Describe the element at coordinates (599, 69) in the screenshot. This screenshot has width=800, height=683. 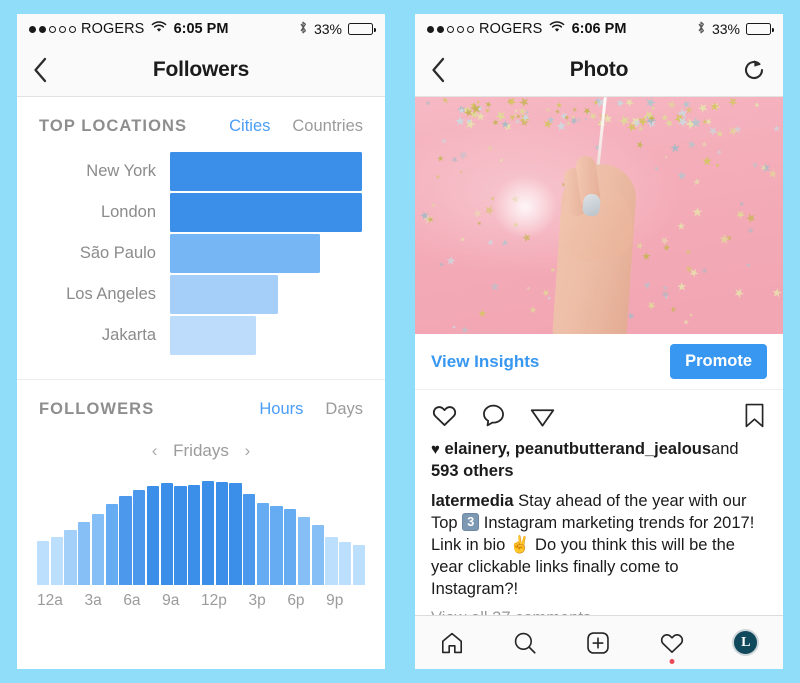
I see `page-title: Photo` at that location.